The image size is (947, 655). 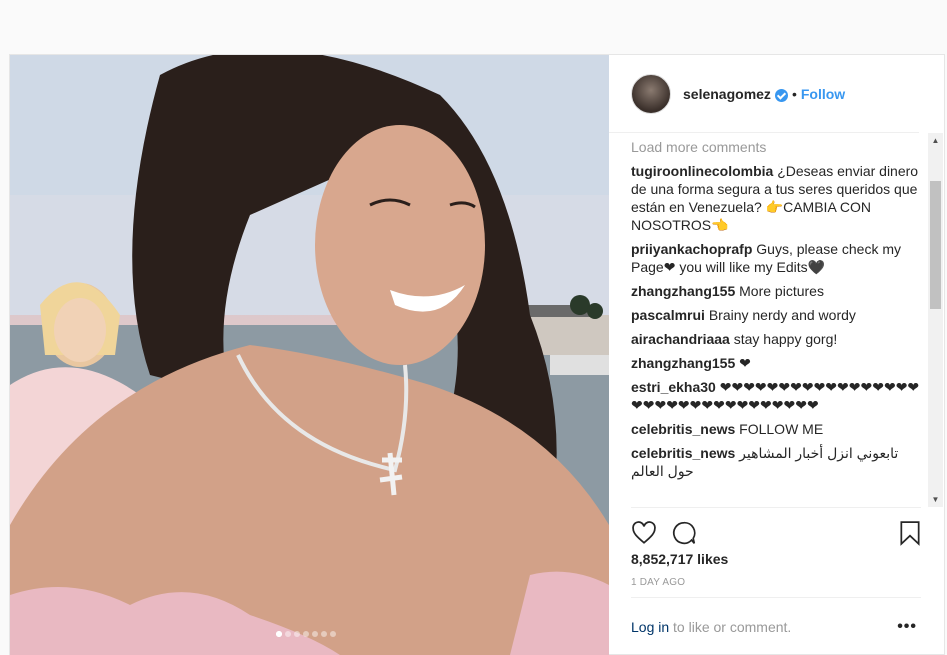 I want to click on scroll-up-arrow: ▲, so click(x=935, y=140).